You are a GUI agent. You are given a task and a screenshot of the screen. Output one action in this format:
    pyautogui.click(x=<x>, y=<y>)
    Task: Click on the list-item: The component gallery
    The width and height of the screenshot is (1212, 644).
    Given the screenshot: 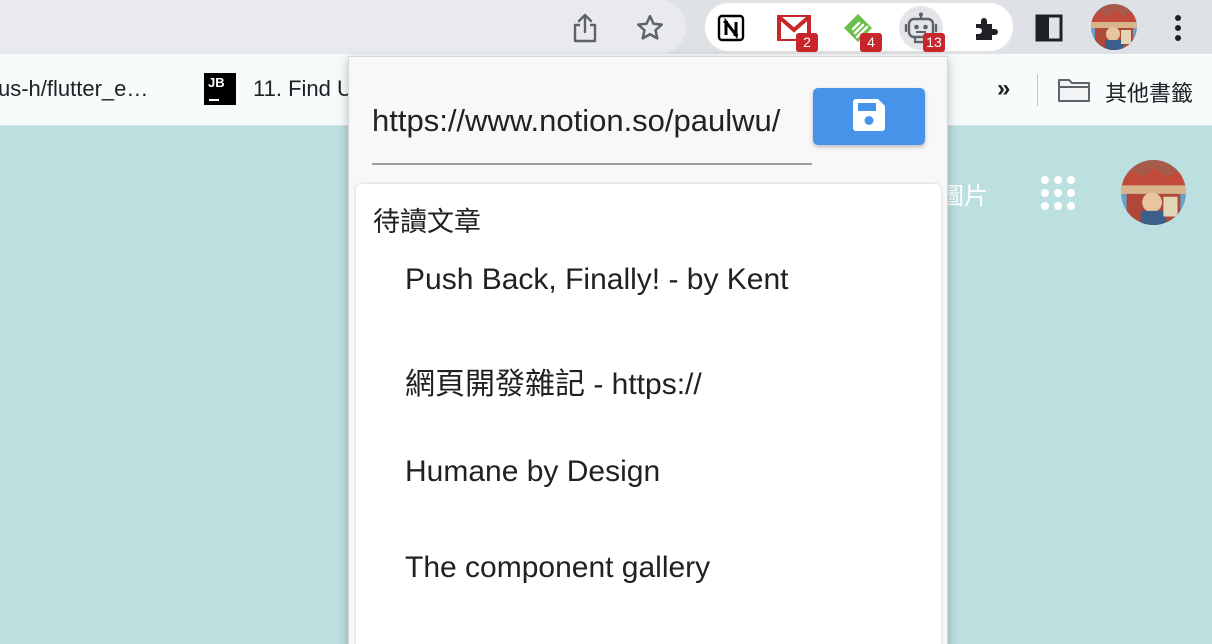 What is the action you would take?
    pyautogui.click(x=665, y=571)
    